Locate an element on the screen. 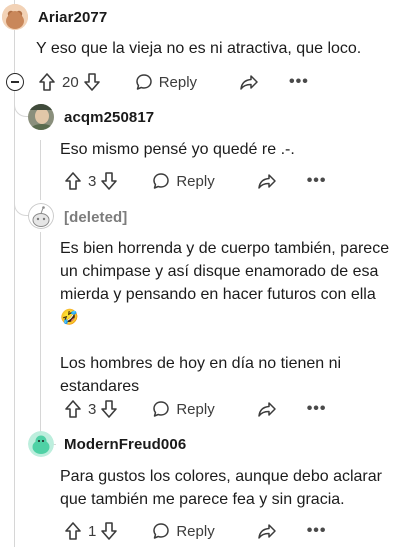 The image size is (400, 547). comment-author: acqm250817 is located at coordinates (109, 117).